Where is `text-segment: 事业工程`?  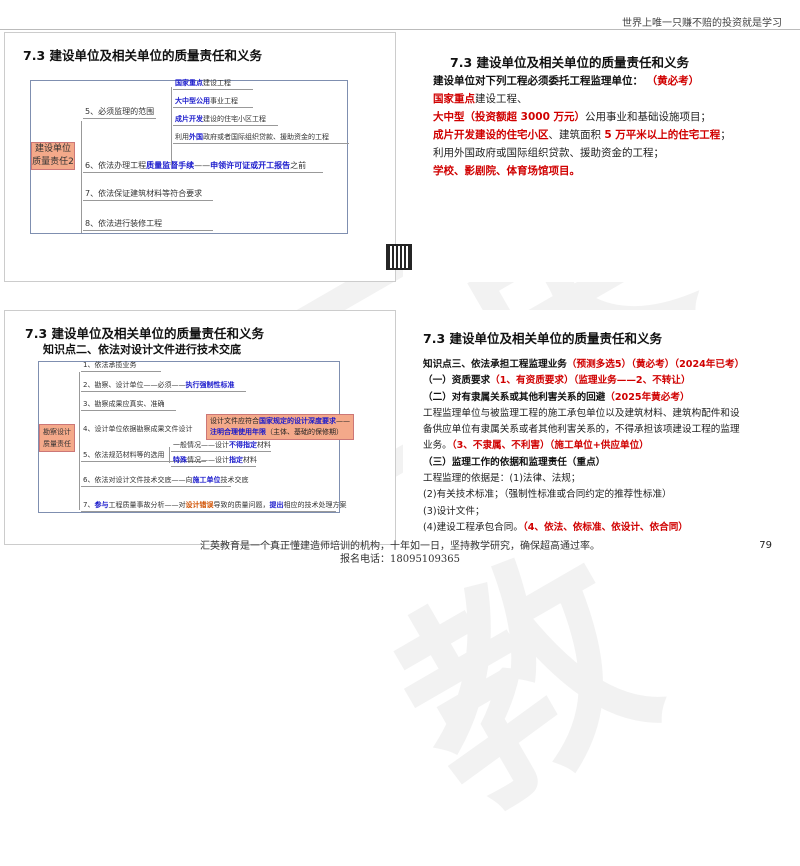
text-segment: 事业工程 is located at coordinates (224, 101).